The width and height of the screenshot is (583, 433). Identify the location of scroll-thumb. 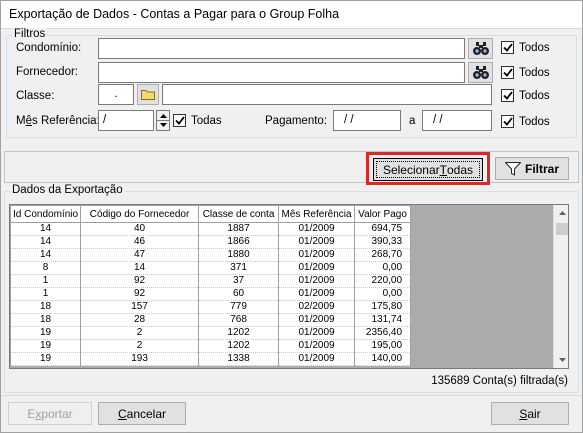
(562, 229).